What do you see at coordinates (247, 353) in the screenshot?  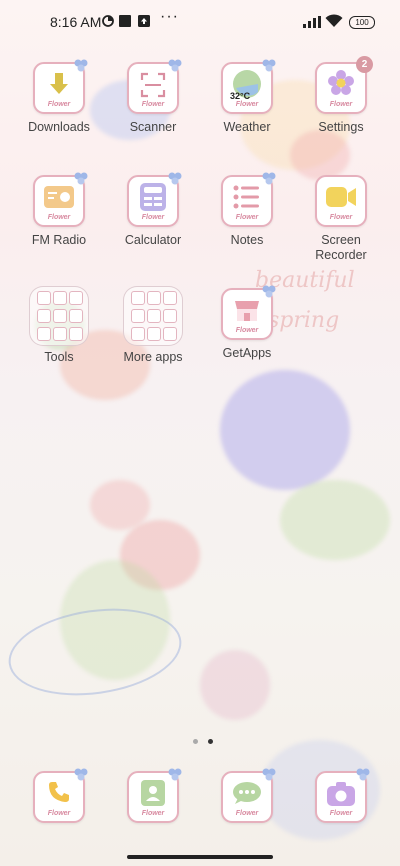 I see `app-label: GetApps` at bounding box center [247, 353].